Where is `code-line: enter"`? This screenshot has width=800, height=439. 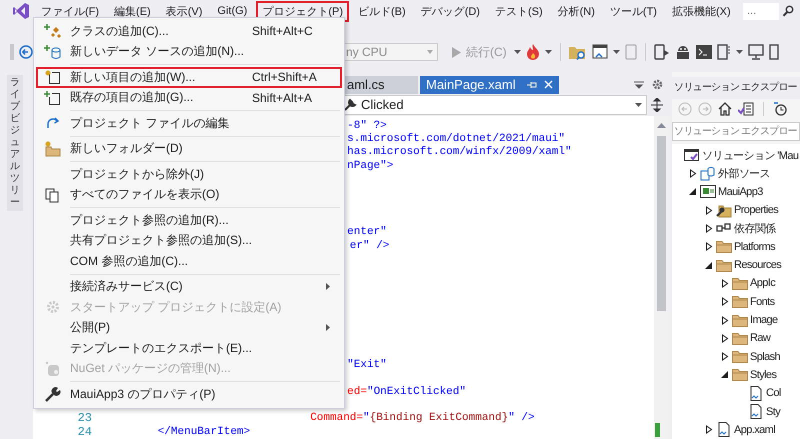
code-line: enter" is located at coordinates (367, 233).